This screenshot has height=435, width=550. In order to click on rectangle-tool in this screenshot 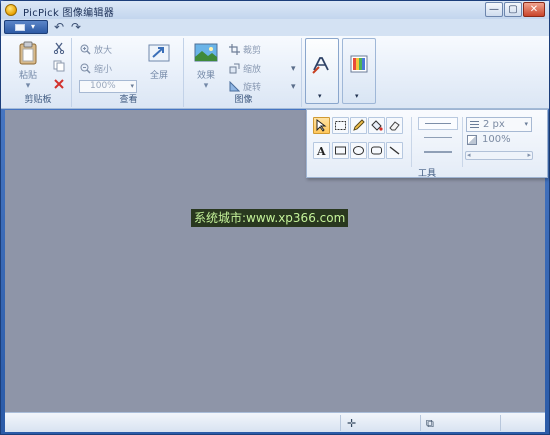, I will do `click(340, 150)`.